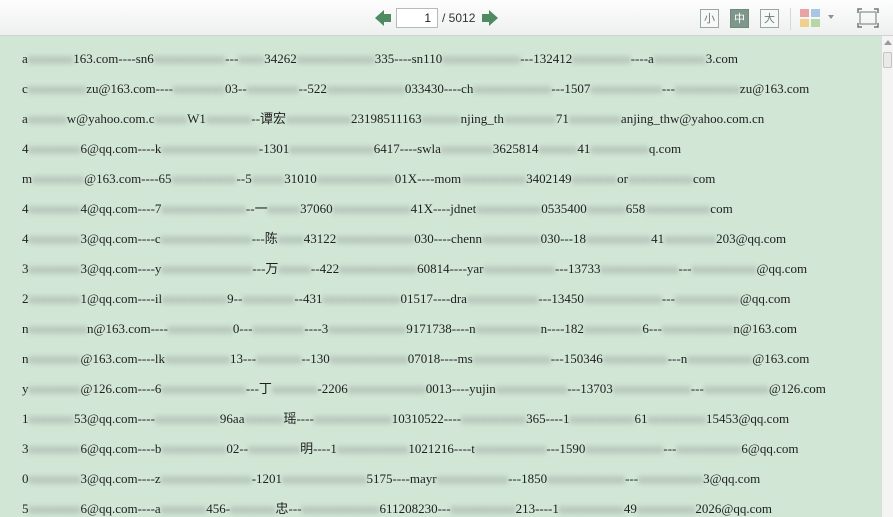  I want to click on reader-toolbar: / 5012 小 中 大, so click(446, 18).